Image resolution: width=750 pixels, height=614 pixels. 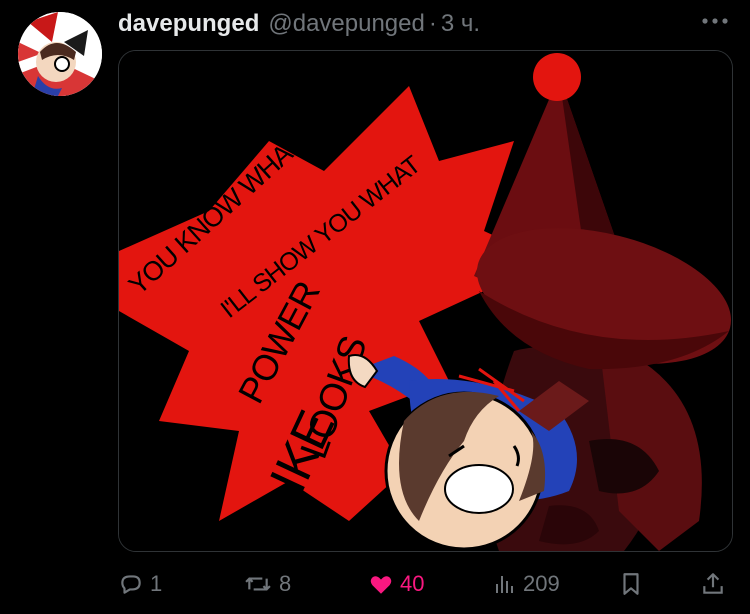 What do you see at coordinates (460, 24) in the screenshot?
I see `timestamp: 3 ч.` at bounding box center [460, 24].